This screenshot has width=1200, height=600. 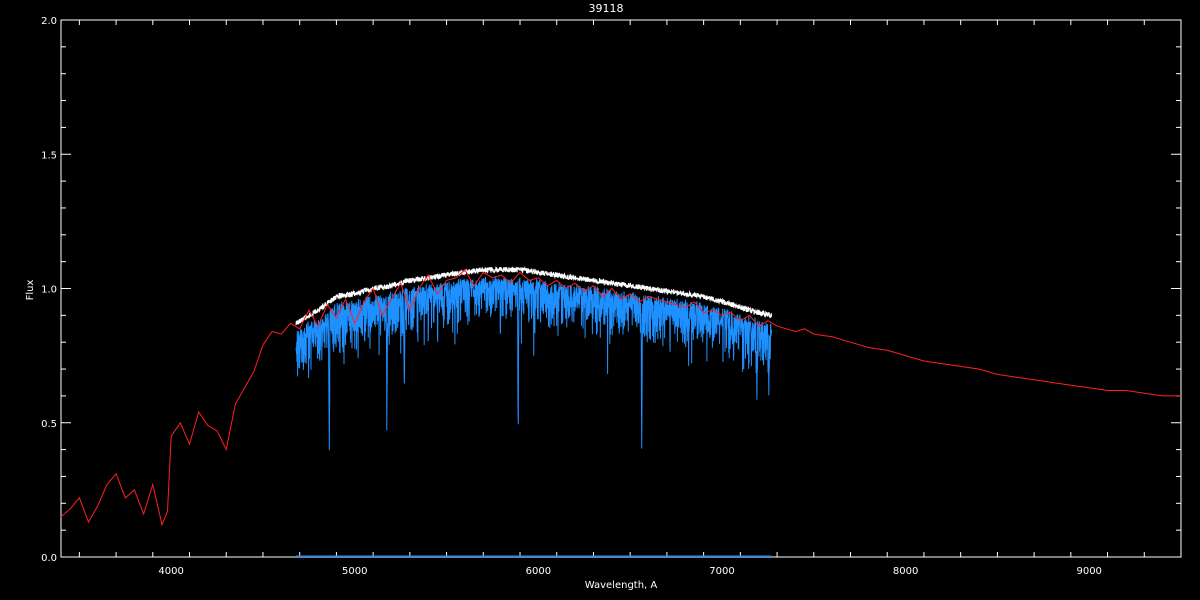 What do you see at coordinates (354, 571) in the screenshot?
I see `x-tick-label: 5000` at bounding box center [354, 571].